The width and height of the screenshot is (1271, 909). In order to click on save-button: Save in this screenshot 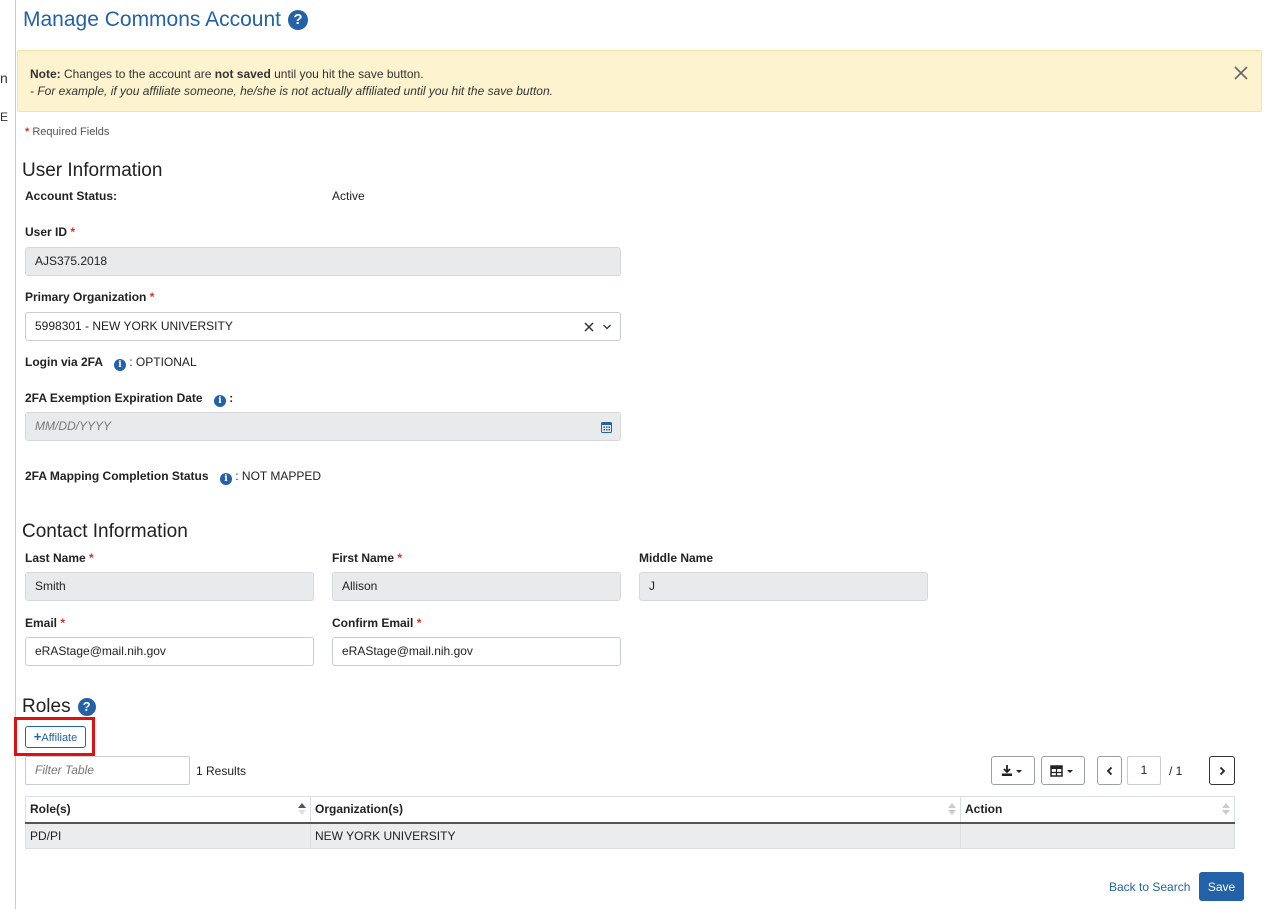, I will do `click(1221, 886)`.